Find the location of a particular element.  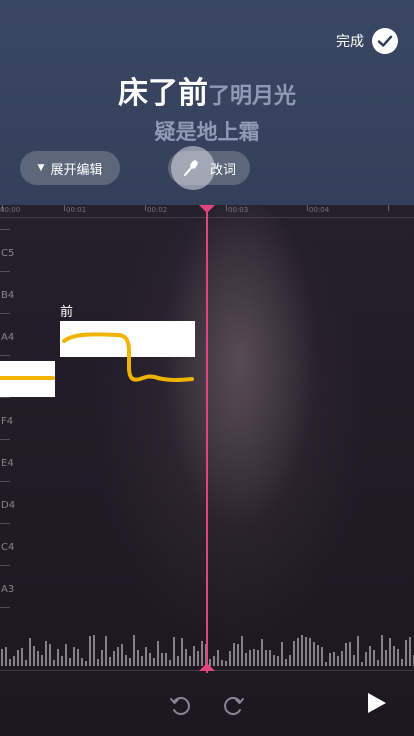

microphone-icon is located at coordinates (191, 170).